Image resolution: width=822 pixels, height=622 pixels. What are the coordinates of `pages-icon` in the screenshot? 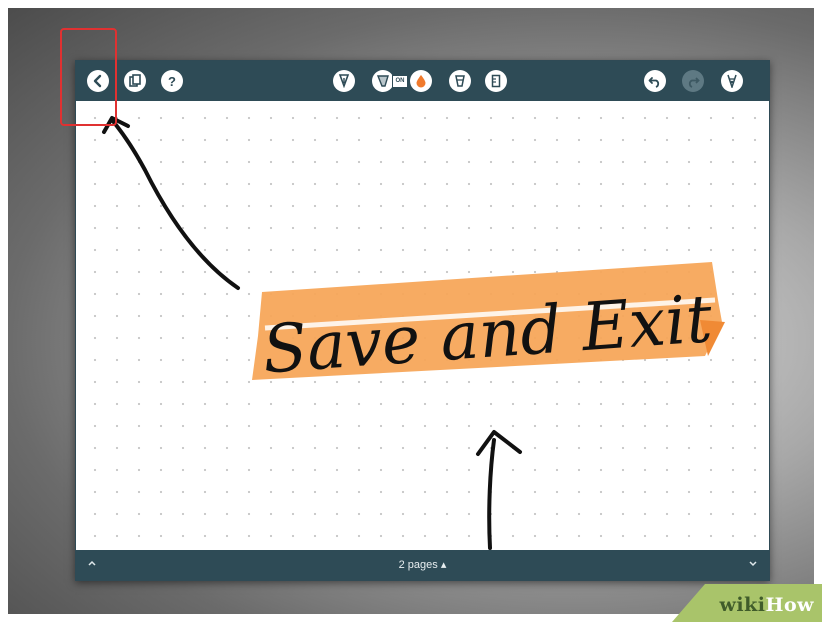 It's located at (135, 80).